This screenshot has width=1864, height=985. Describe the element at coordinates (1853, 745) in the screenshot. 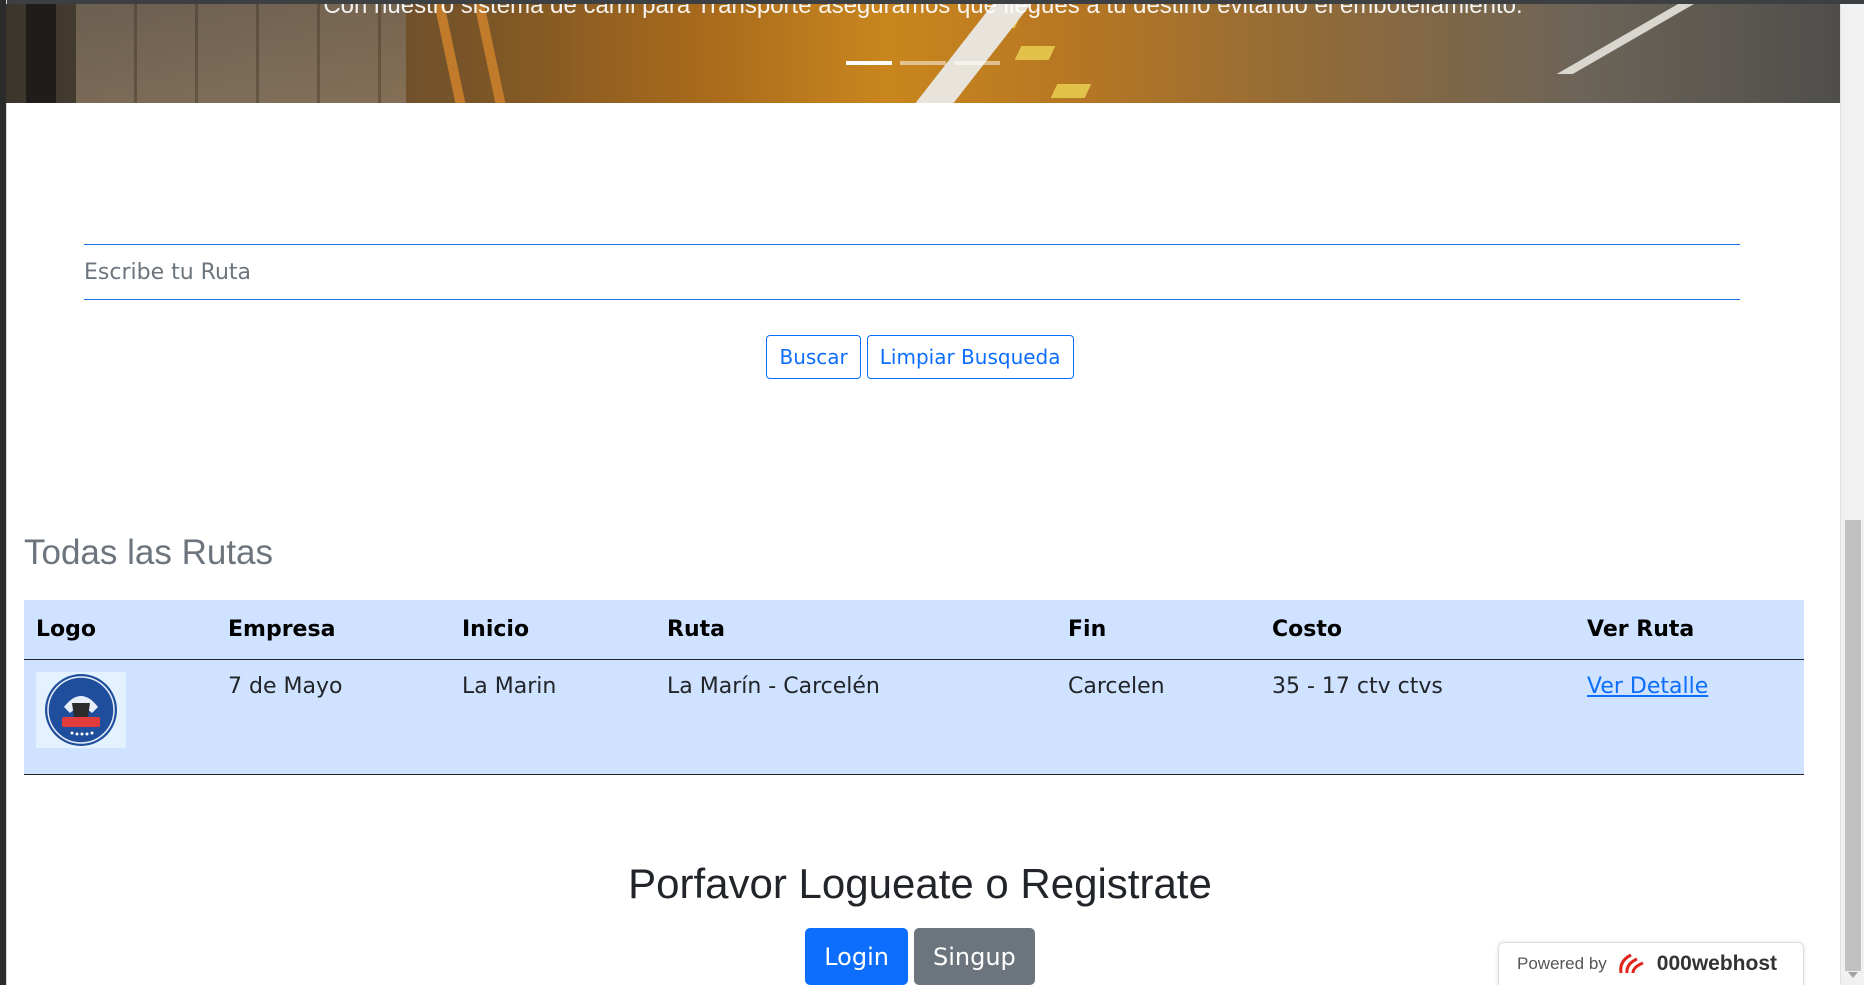

I see `scrollbar-thumb` at that location.